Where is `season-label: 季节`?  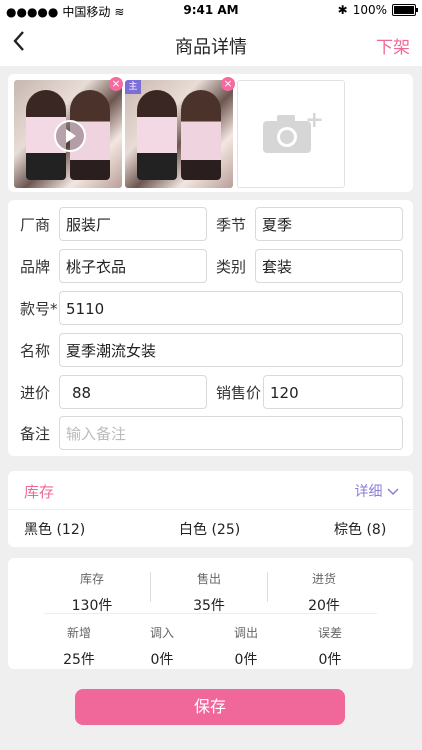
season-label: 季节 is located at coordinates (231, 225).